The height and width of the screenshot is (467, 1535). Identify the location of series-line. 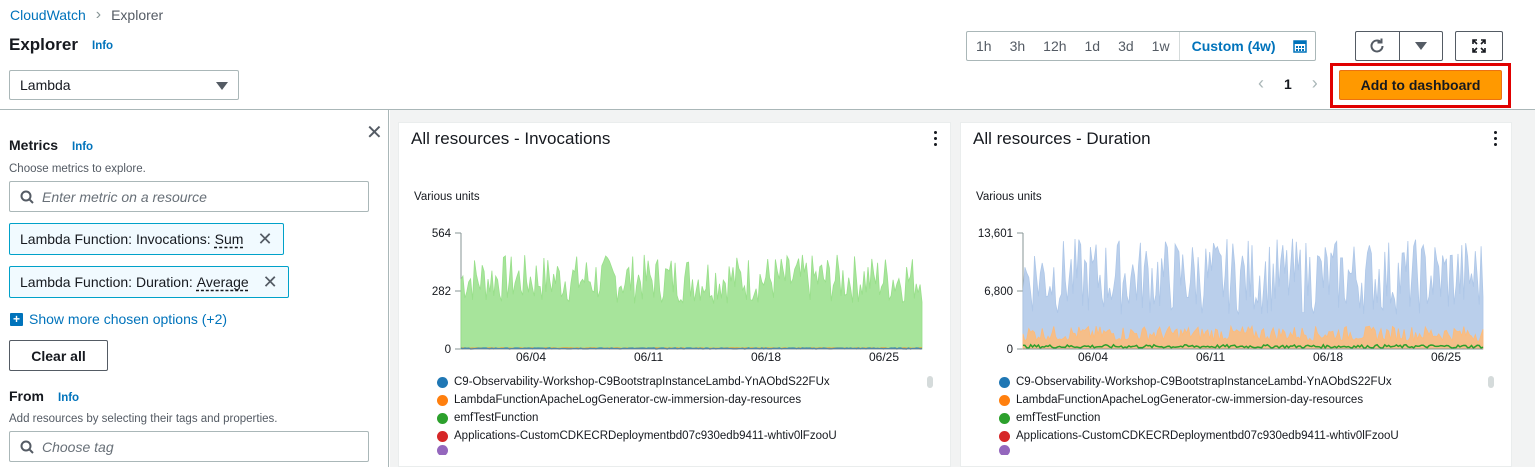
(691, 302).